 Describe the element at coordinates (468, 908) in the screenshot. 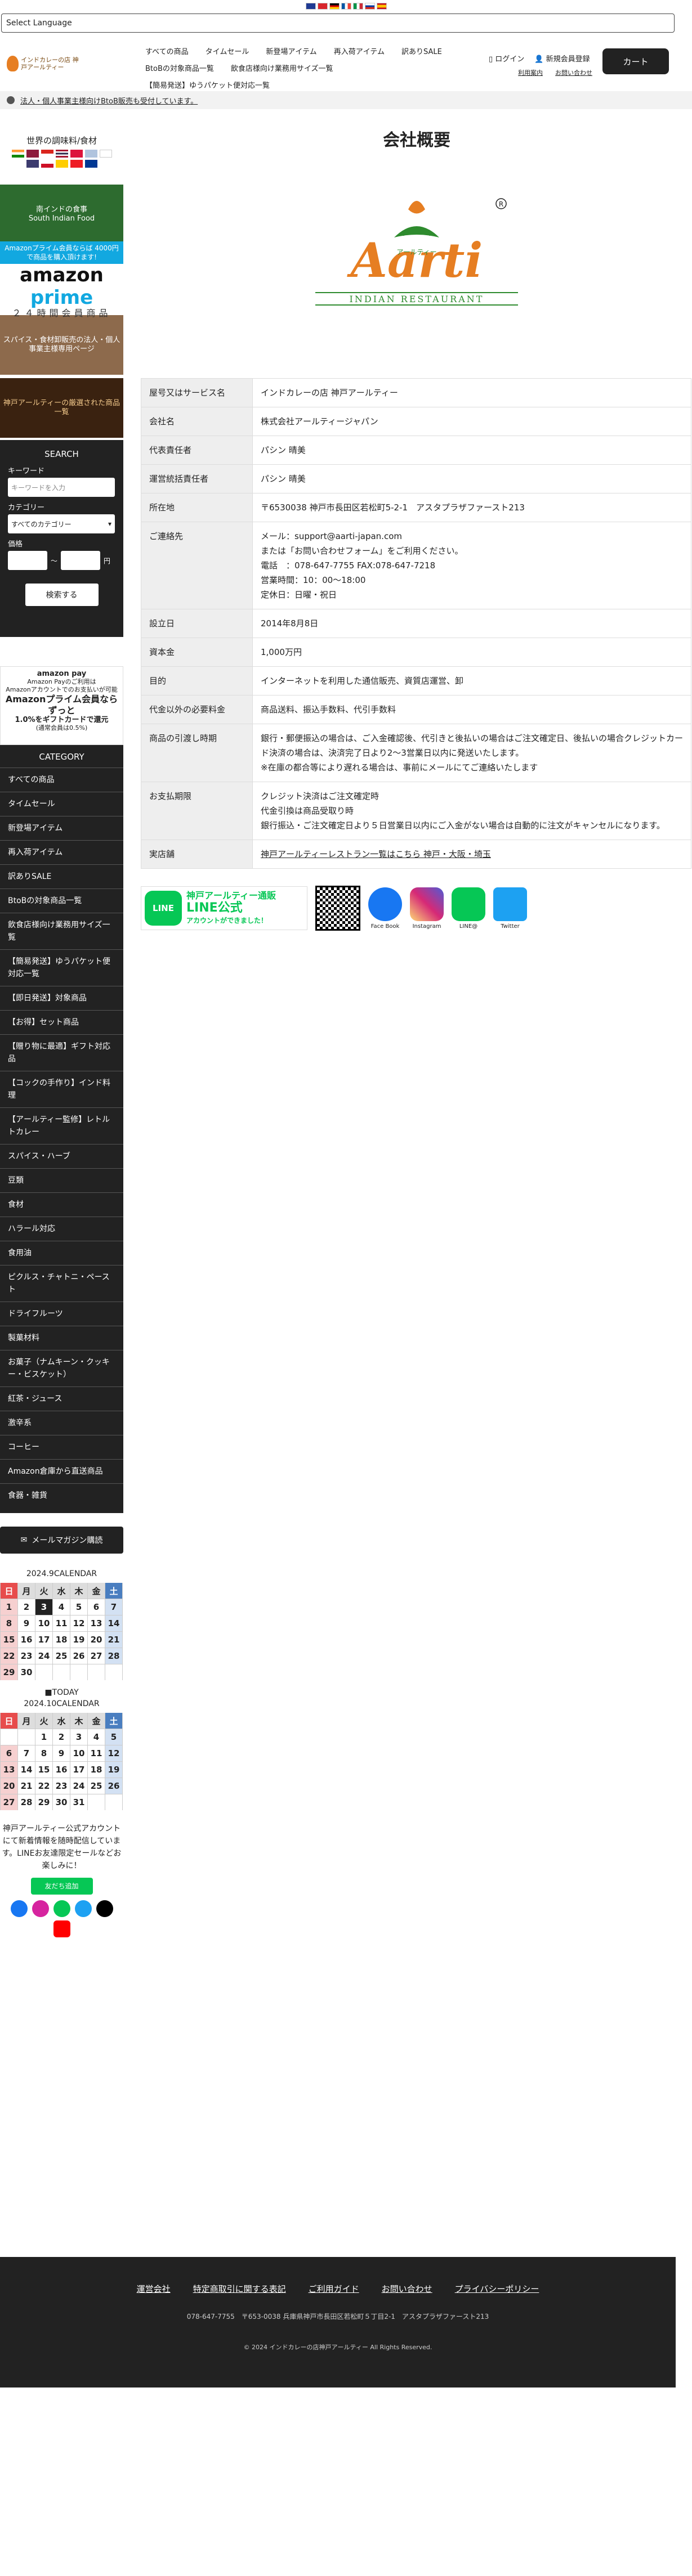

I see `line-link: LINE@` at that location.